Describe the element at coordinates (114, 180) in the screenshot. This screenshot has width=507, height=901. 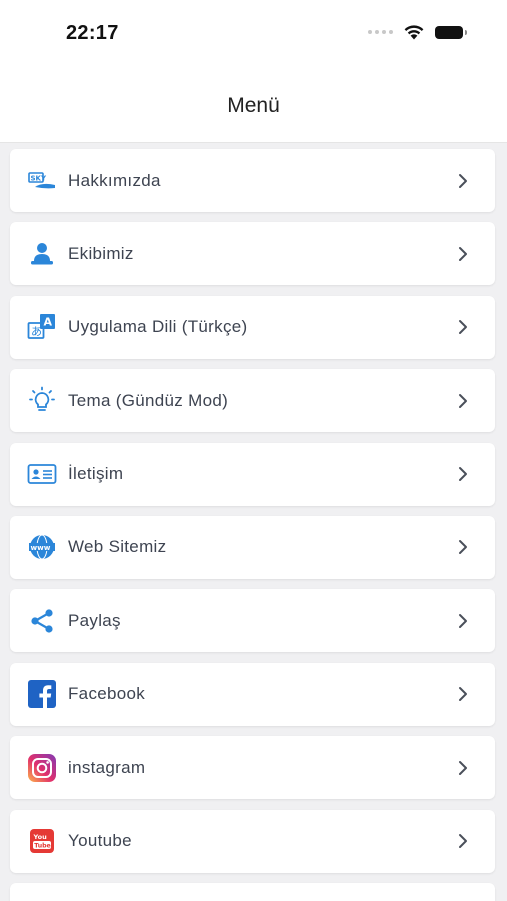
I see `menu-item-label: Hakkımızda` at that location.